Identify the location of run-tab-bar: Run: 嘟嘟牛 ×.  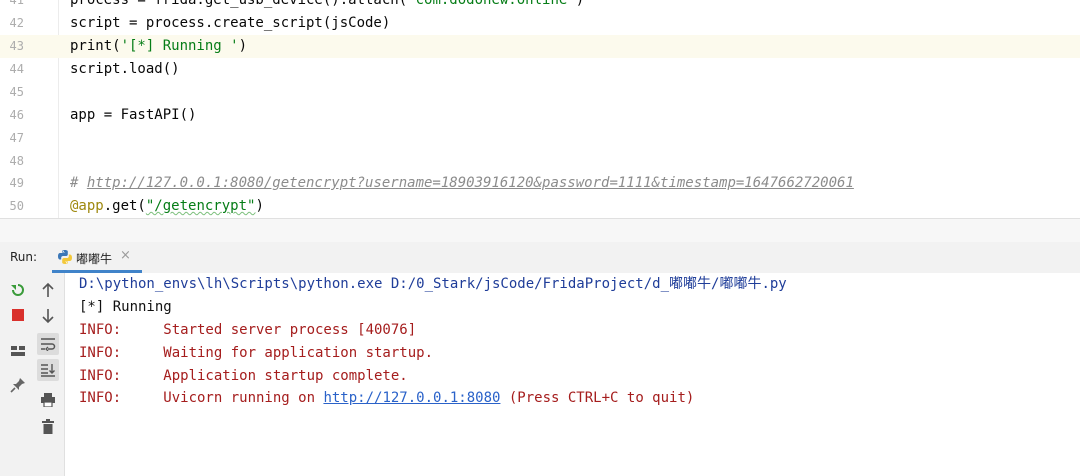
(540, 258).